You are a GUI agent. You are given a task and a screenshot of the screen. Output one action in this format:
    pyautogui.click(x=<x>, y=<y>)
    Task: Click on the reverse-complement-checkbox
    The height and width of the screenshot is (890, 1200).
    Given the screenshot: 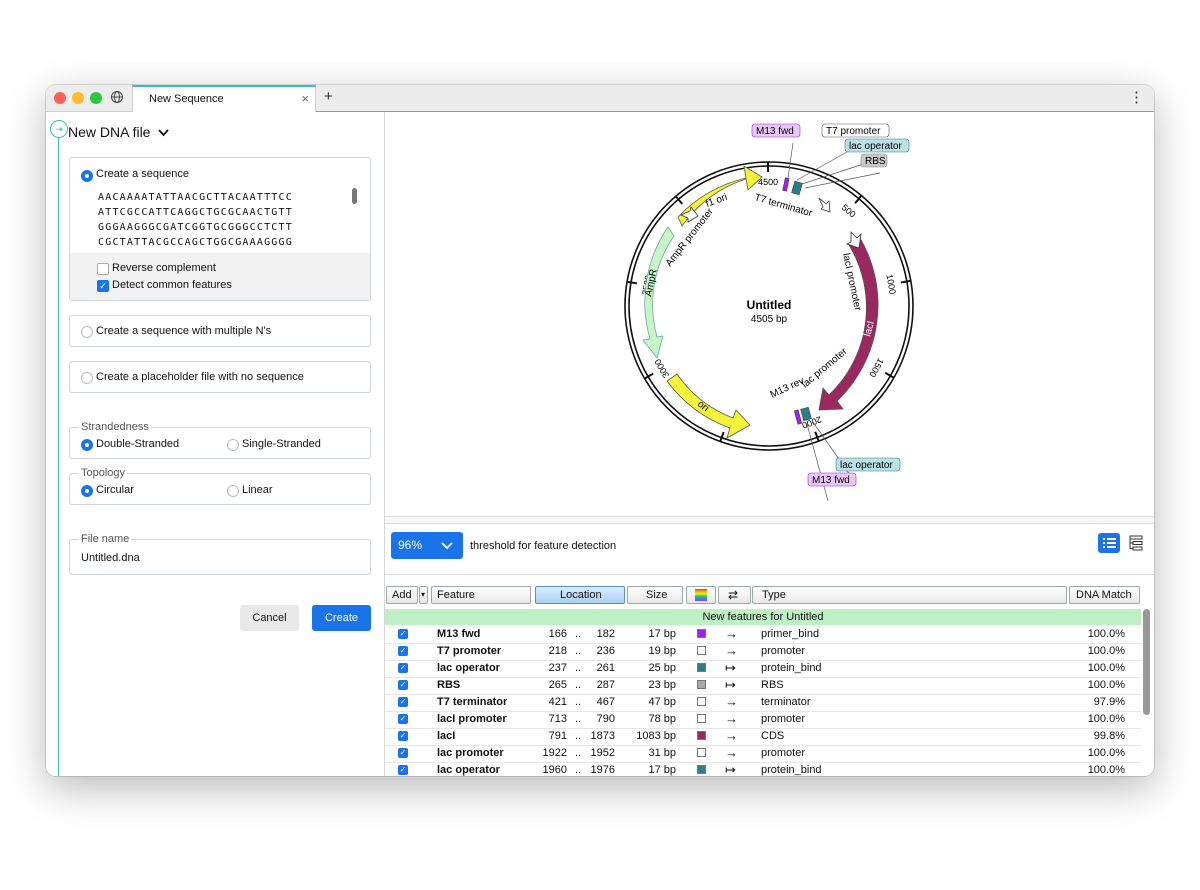 What is the action you would take?
    pyautogui.click(x=103, y=269)
    